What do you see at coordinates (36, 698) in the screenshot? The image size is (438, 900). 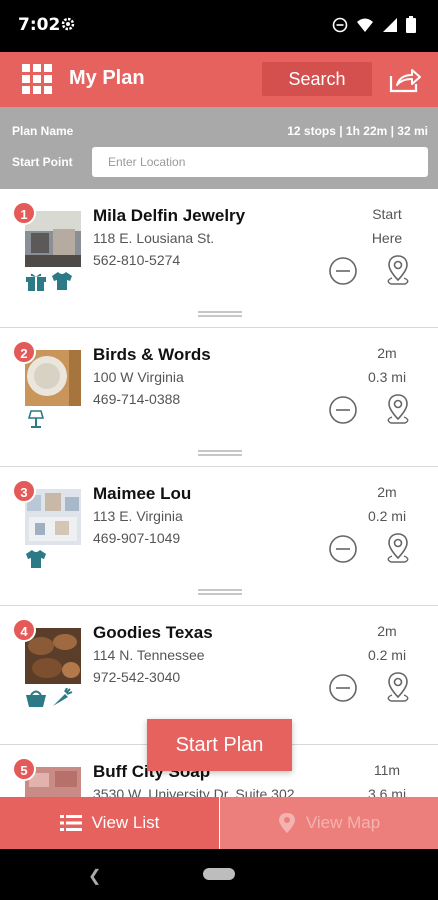 I see `basket-icon` at bounding box center [36, 698].